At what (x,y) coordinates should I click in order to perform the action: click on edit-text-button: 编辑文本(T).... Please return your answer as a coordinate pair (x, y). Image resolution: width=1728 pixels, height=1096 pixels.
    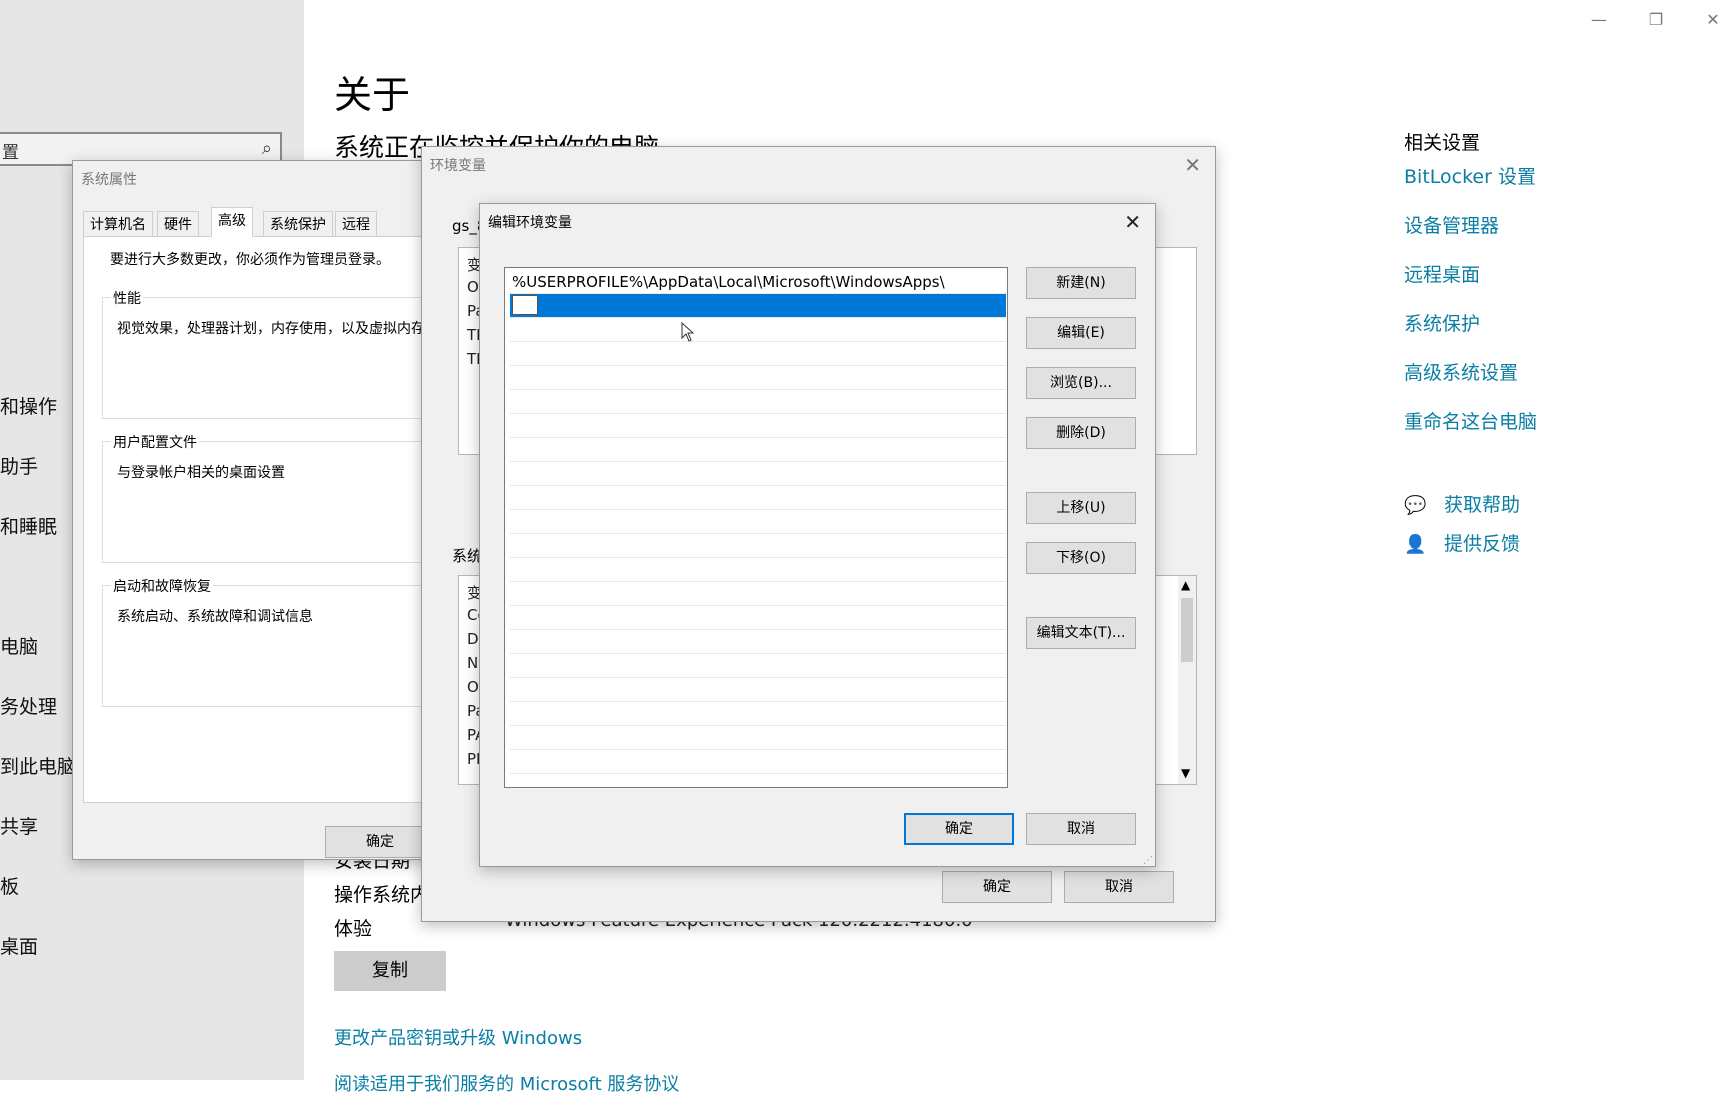
    Looking at the image, I should click on (1081, 633).